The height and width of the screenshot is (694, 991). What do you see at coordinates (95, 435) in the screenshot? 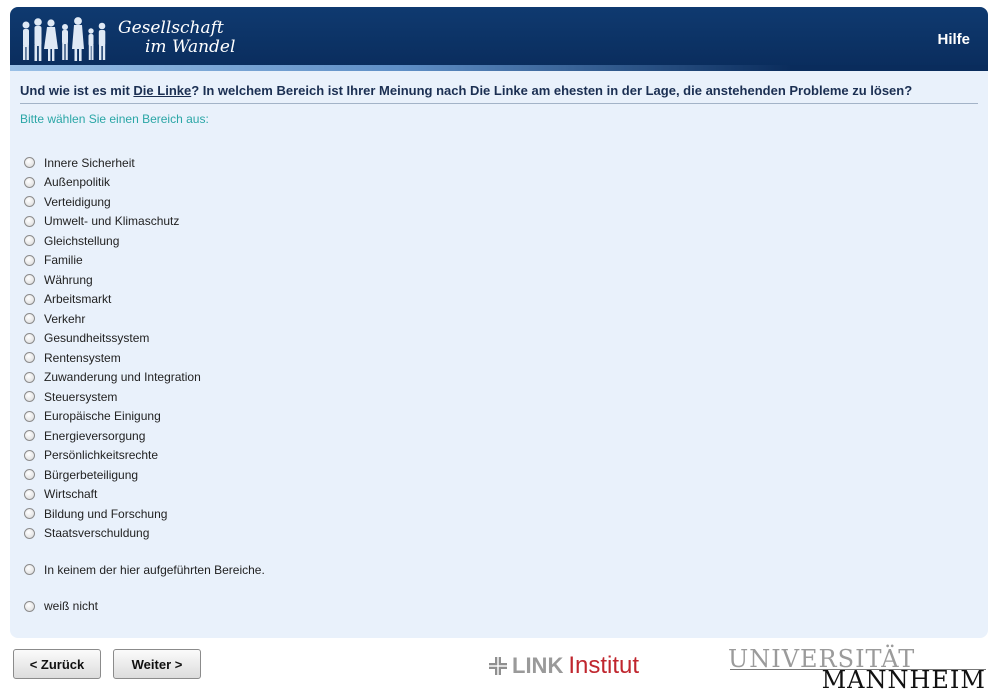
I see `option-label: Energieversorgung` at bounding box center [95, 435].